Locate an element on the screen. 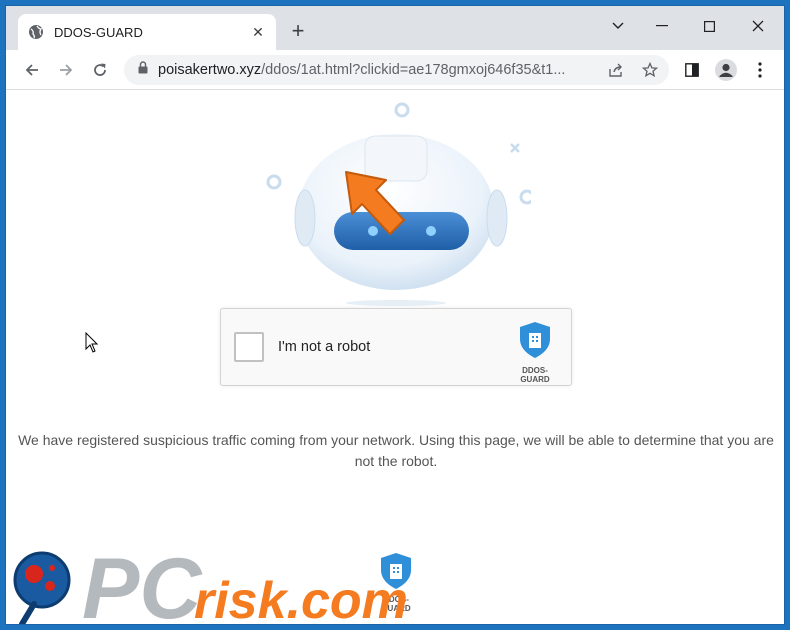  back-button is located at coordinates (32, 70).